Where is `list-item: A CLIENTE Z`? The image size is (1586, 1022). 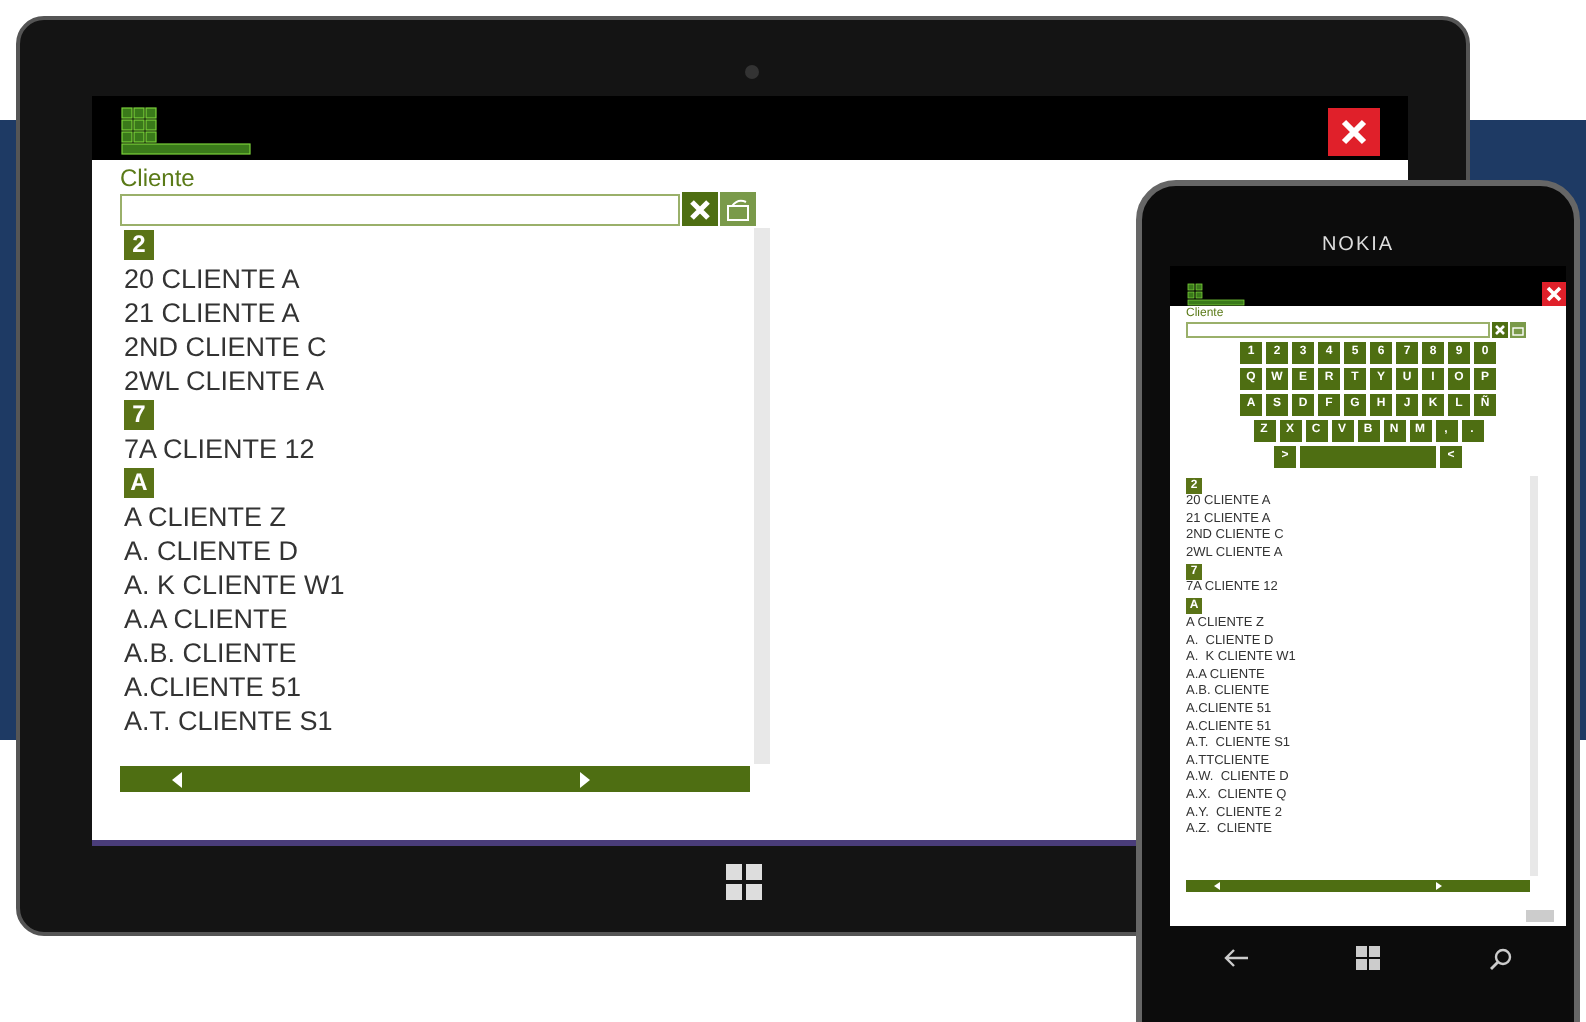
list-item: A CLIENTE Z is located at coordinates (205, 517).